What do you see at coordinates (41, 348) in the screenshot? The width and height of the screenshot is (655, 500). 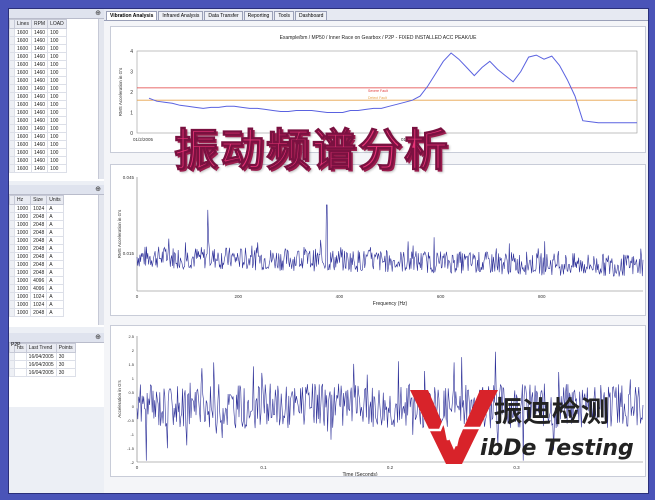 I see `column-header: Last Trend` at bounding box center [41, 348].